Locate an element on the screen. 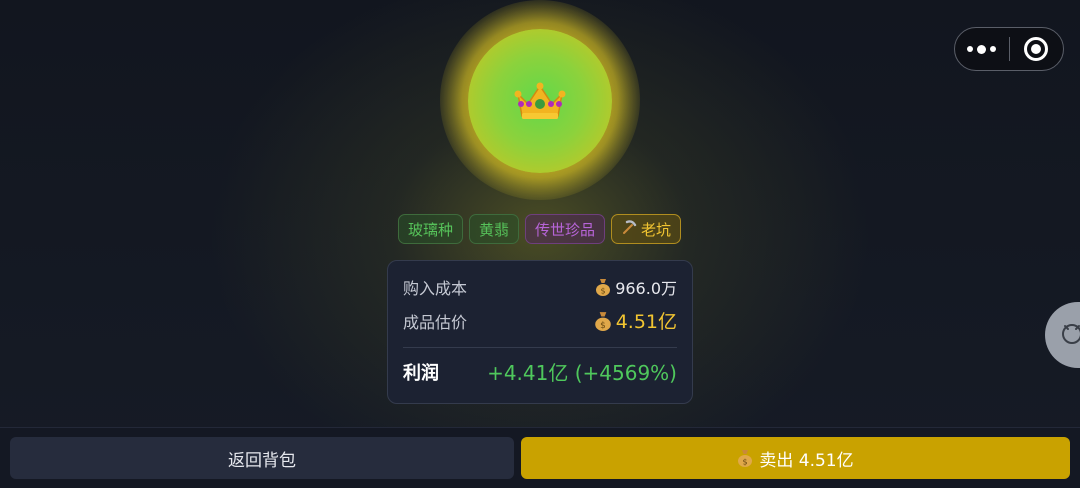  more-options-button is located at coordinates (982, 49).